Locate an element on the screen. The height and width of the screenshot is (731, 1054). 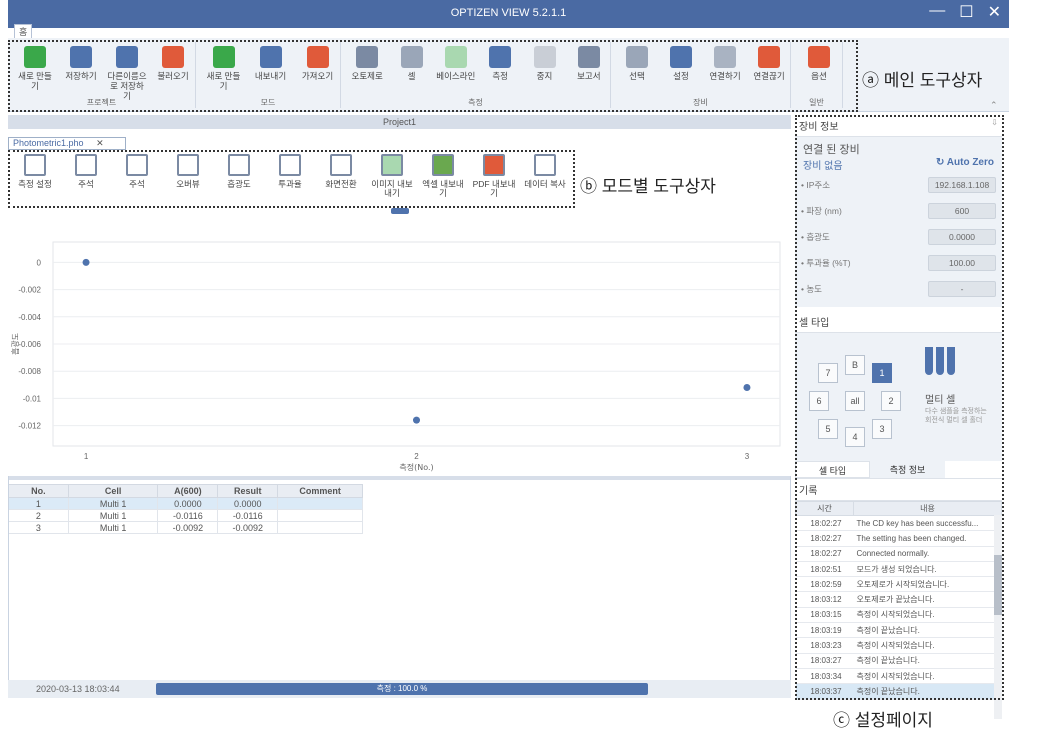
y-tick-label: -0.006 is located at coordinates (29, 344).